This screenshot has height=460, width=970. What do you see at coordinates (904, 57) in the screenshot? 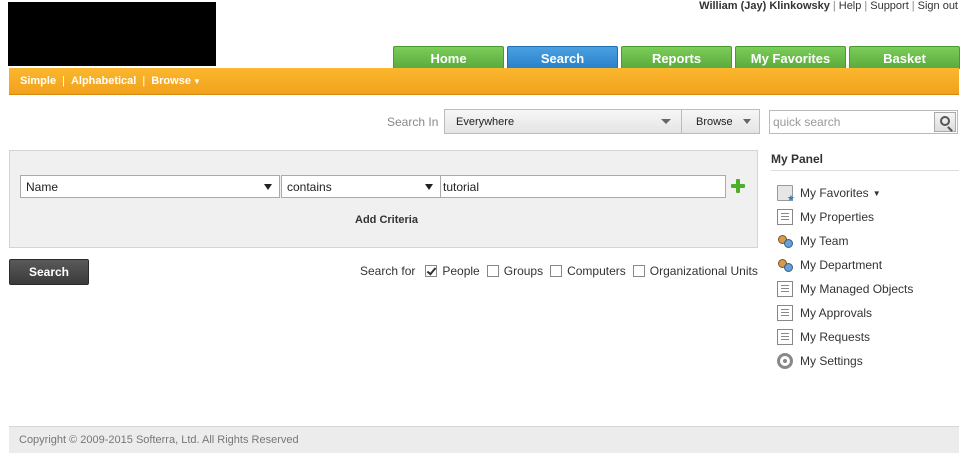
I see `tab-basket: Basket` at bounding box center [904, 57].